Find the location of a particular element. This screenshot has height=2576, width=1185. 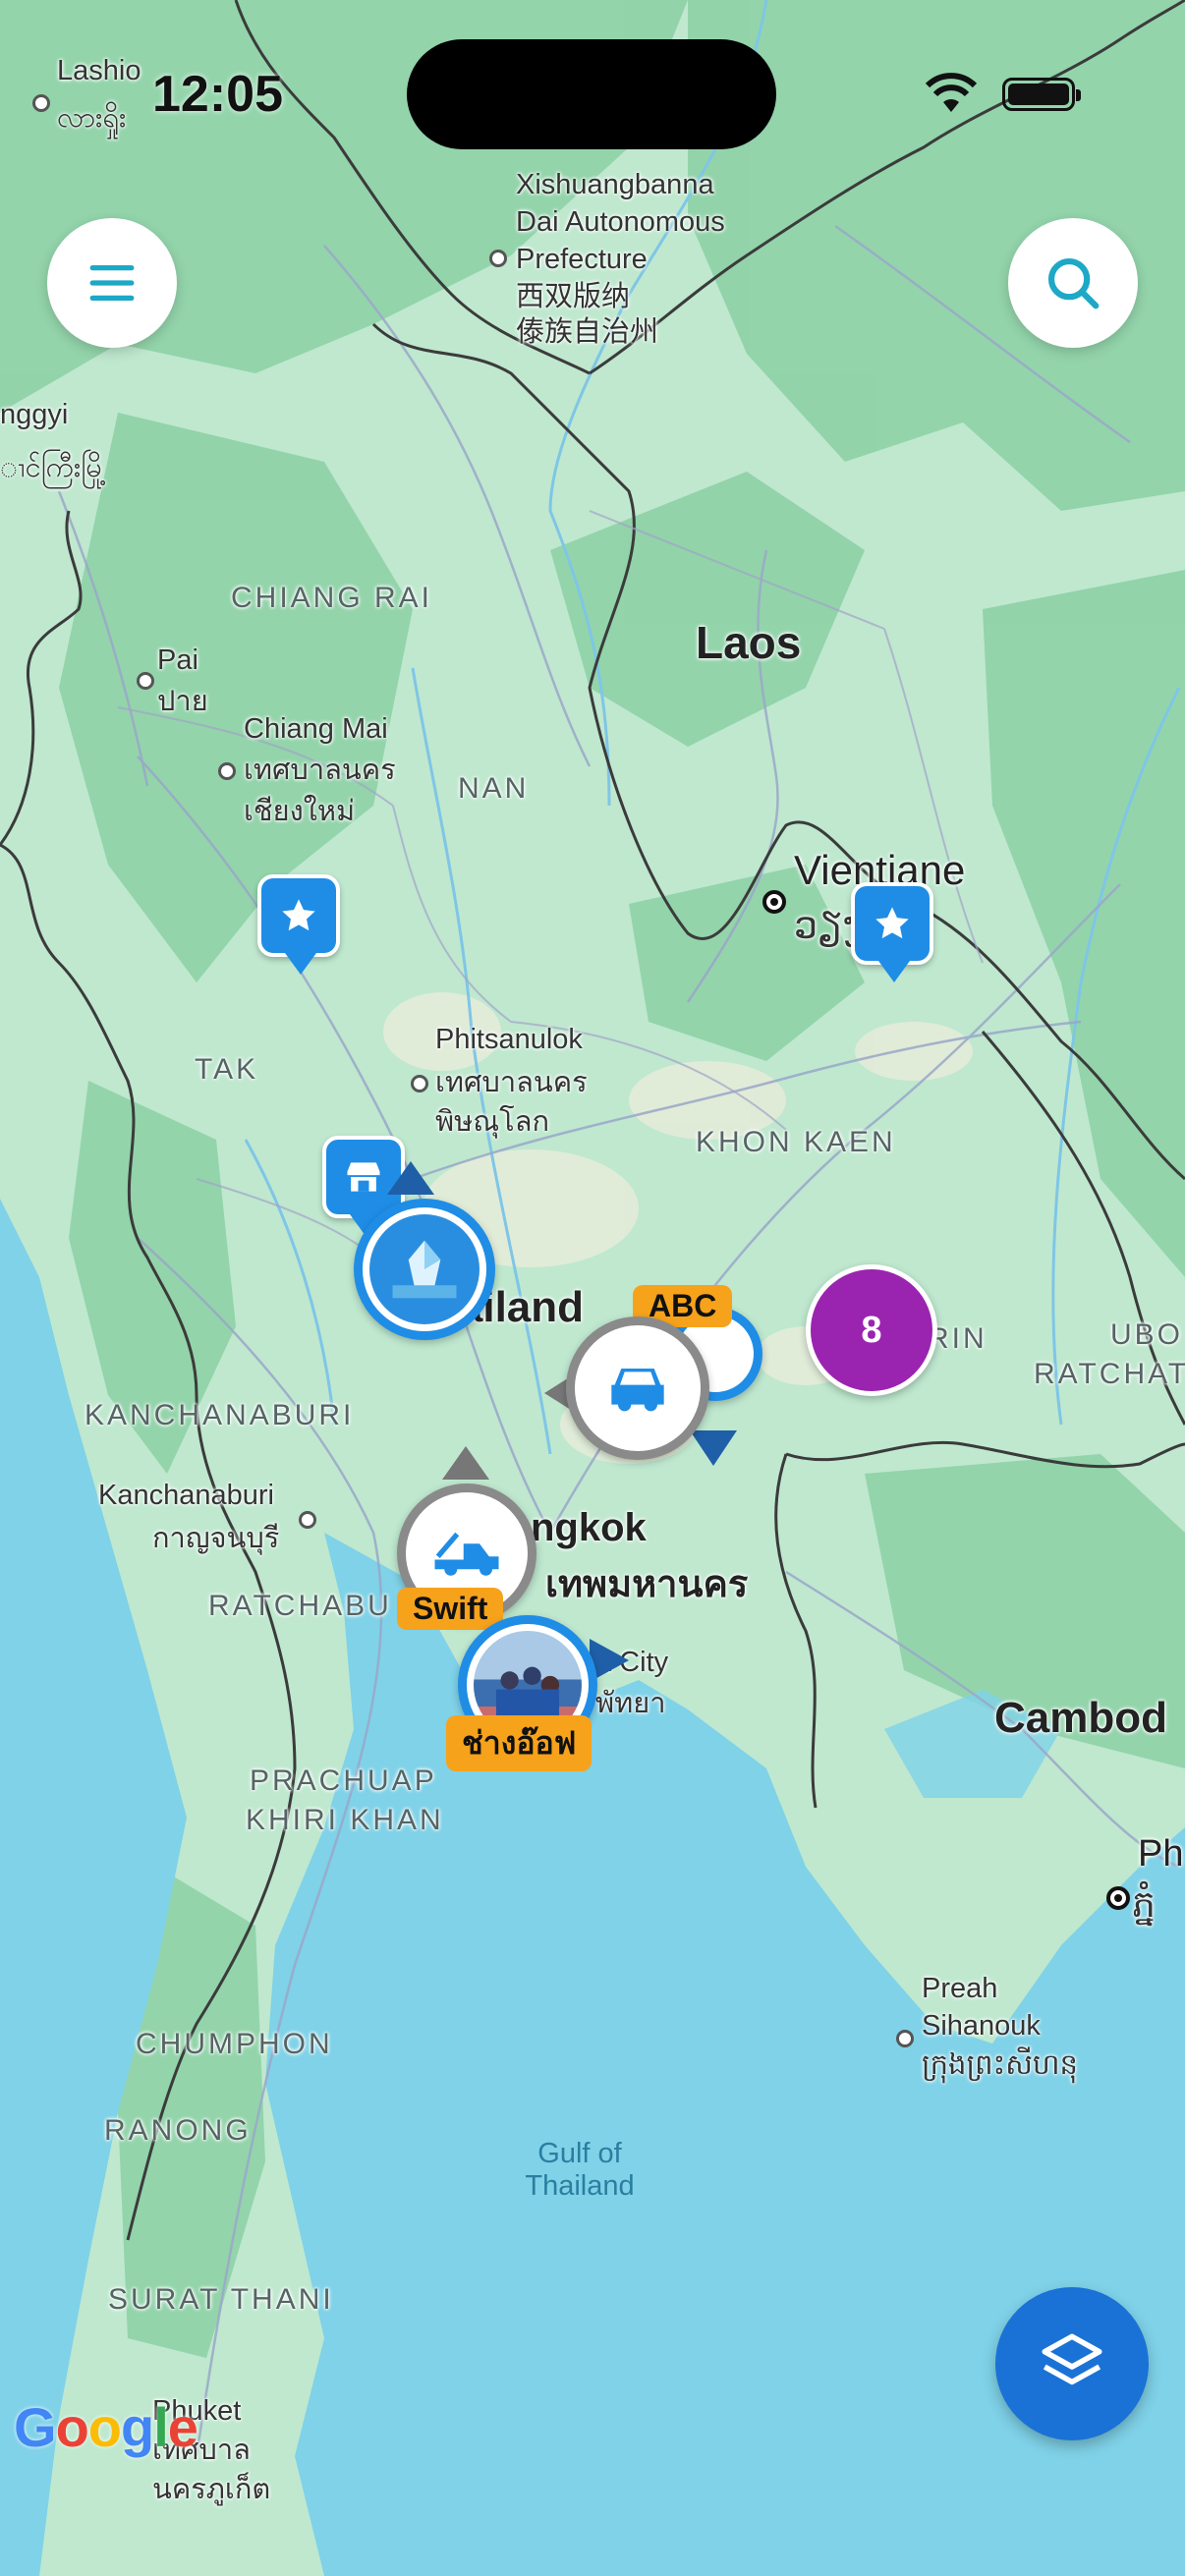

map-label: พิษณุโลก is located at coordinates (493, 1122).